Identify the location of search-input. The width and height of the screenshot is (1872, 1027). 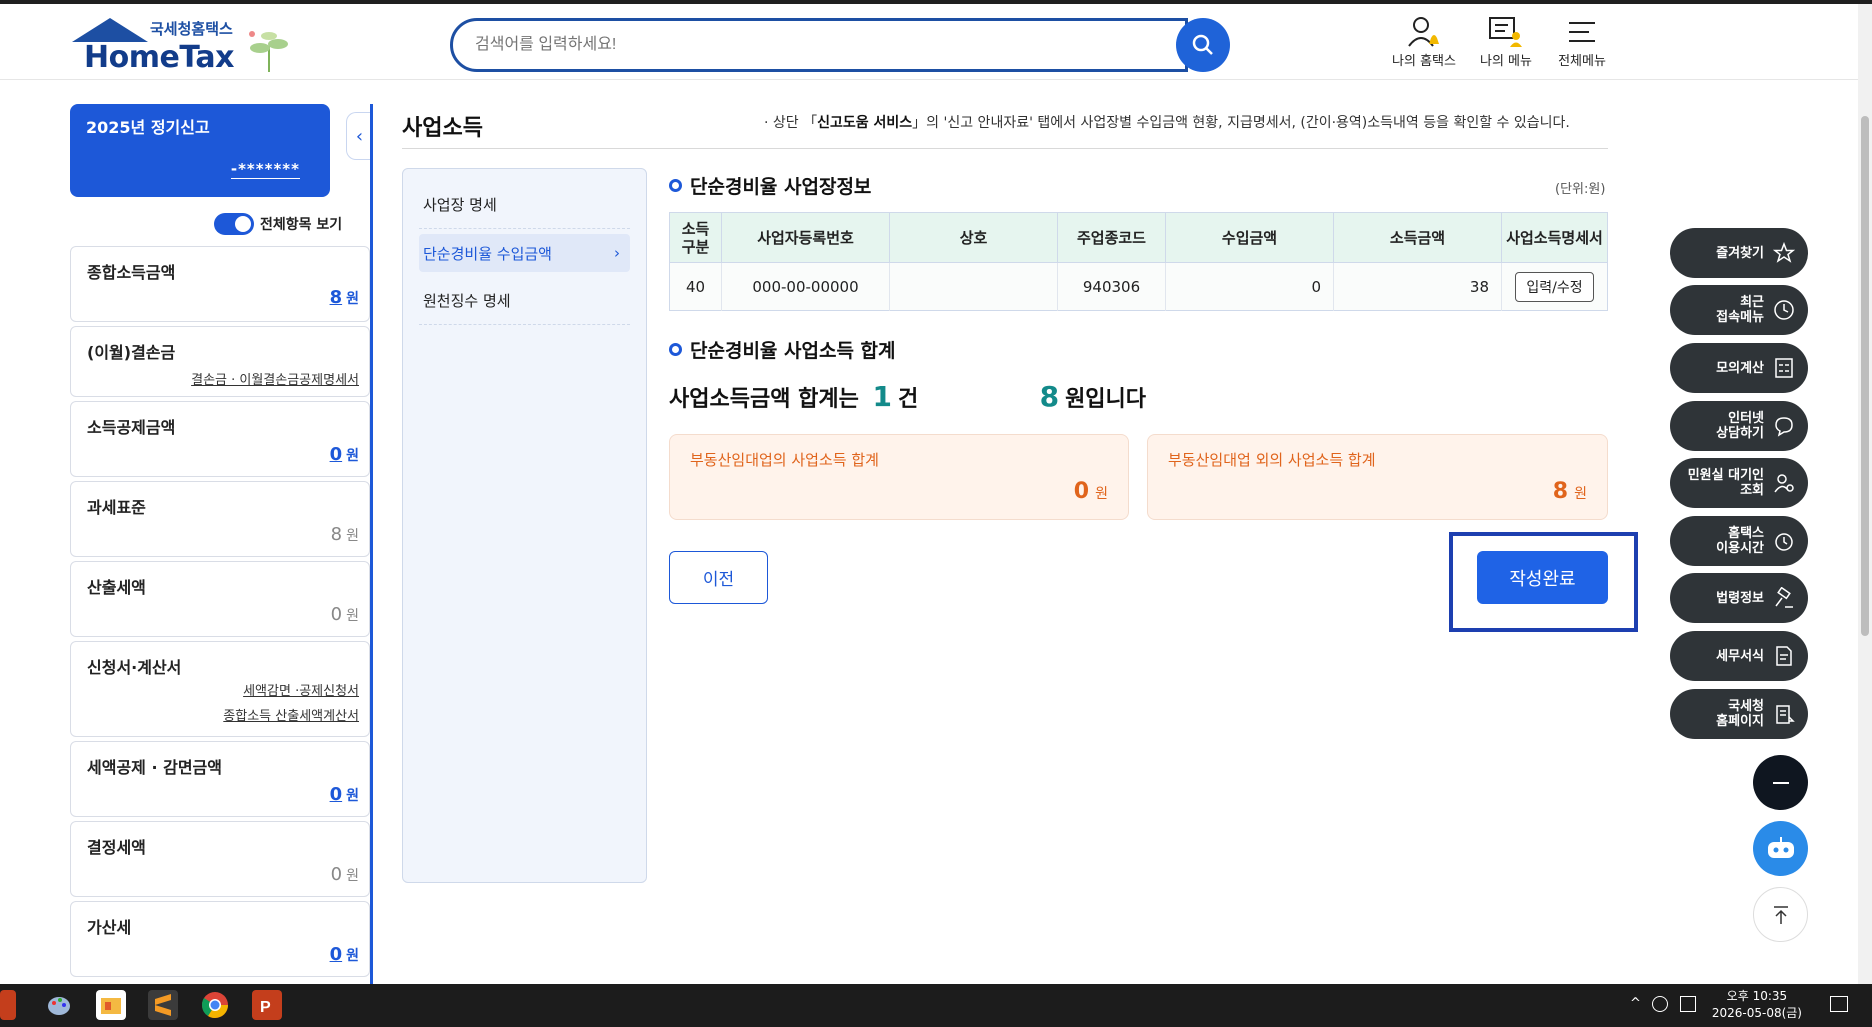
(819, 45).